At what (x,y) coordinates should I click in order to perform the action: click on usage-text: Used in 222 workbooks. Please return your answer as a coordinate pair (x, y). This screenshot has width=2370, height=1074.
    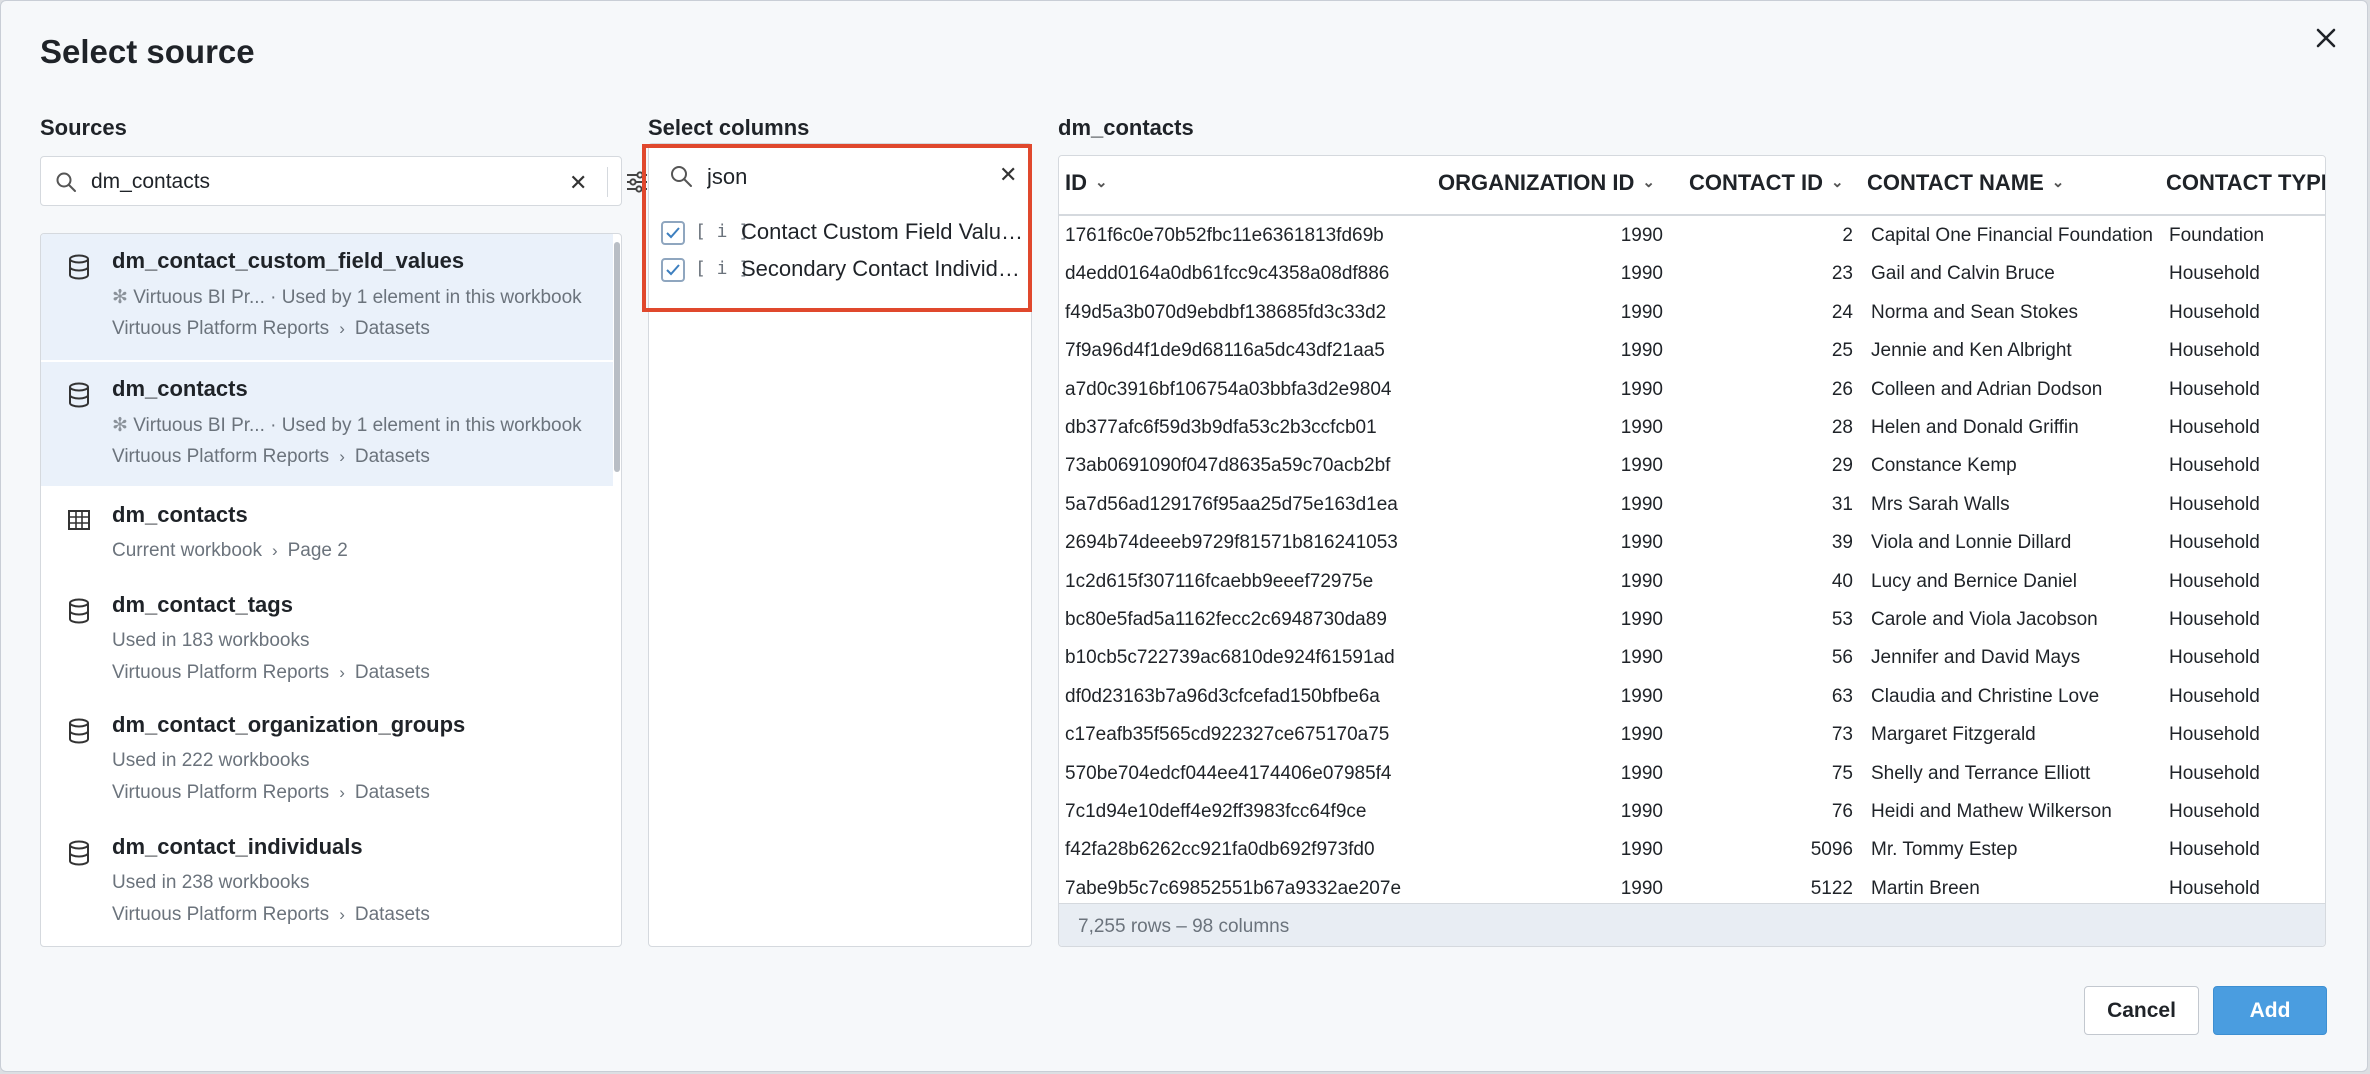
    Looking at the image, I should click on (211, 760).